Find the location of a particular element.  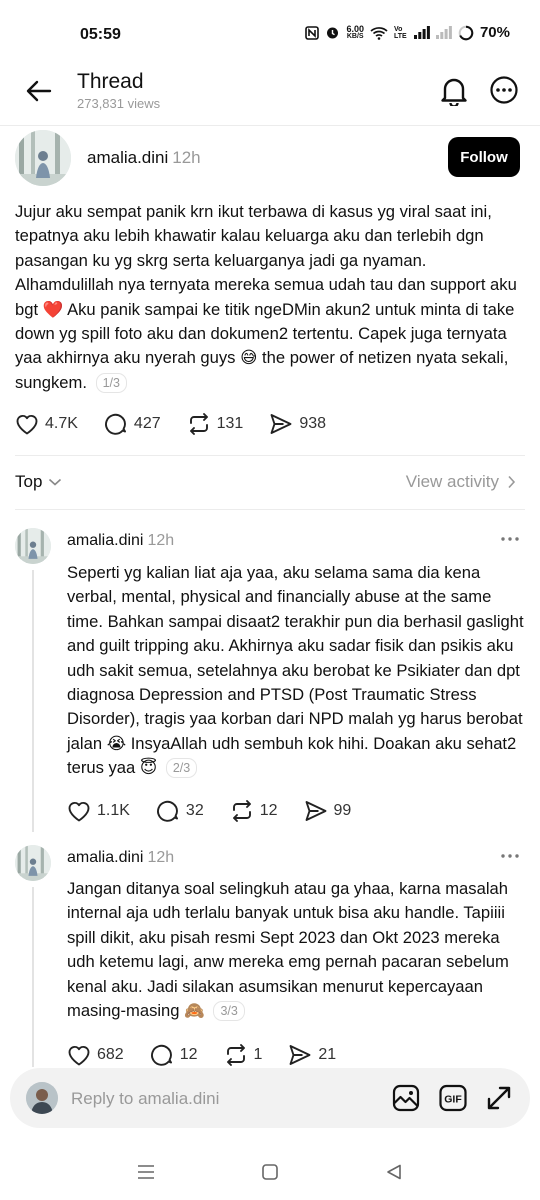

follow-button: Follow is located at coordinates (484, 157).